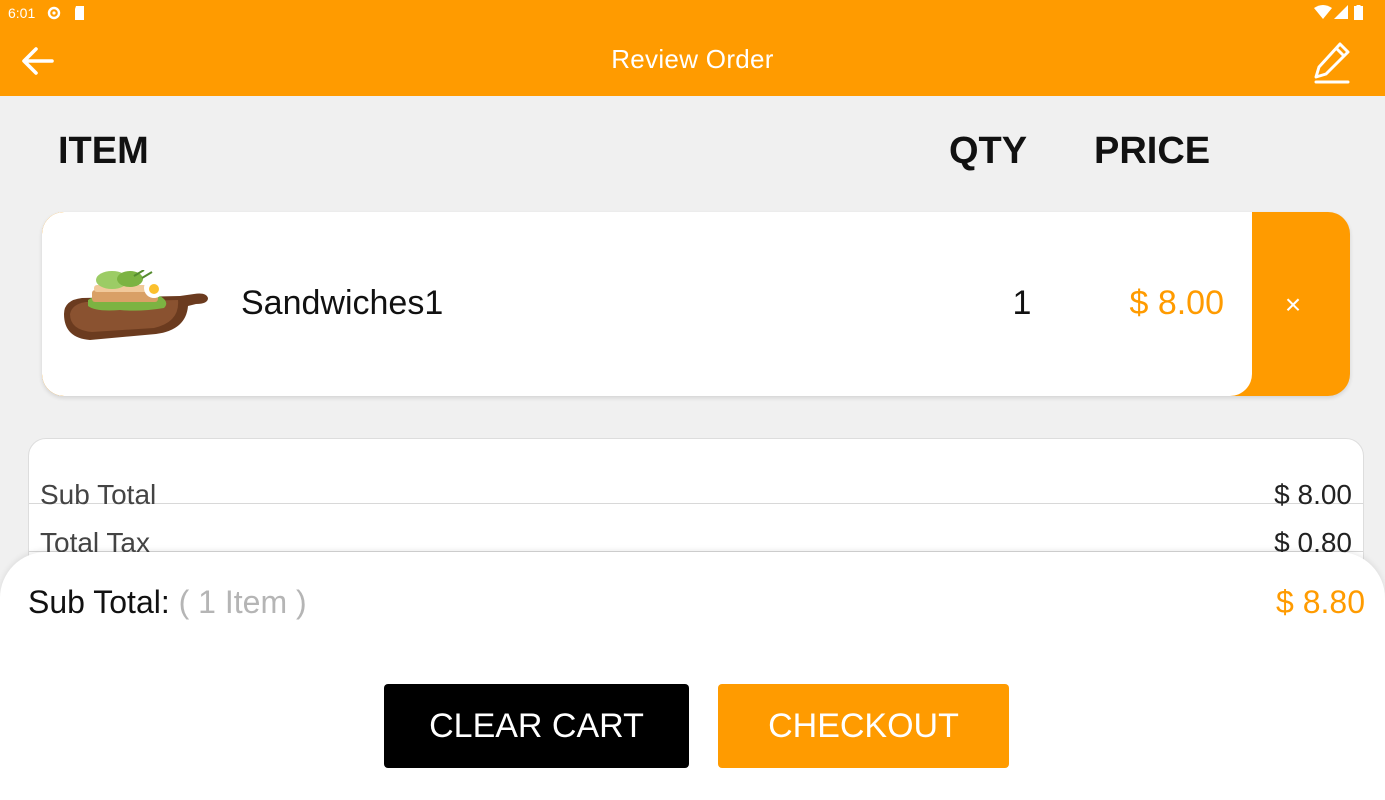  I want to click on item-count: ( 1 Item ), so click(242, 602).